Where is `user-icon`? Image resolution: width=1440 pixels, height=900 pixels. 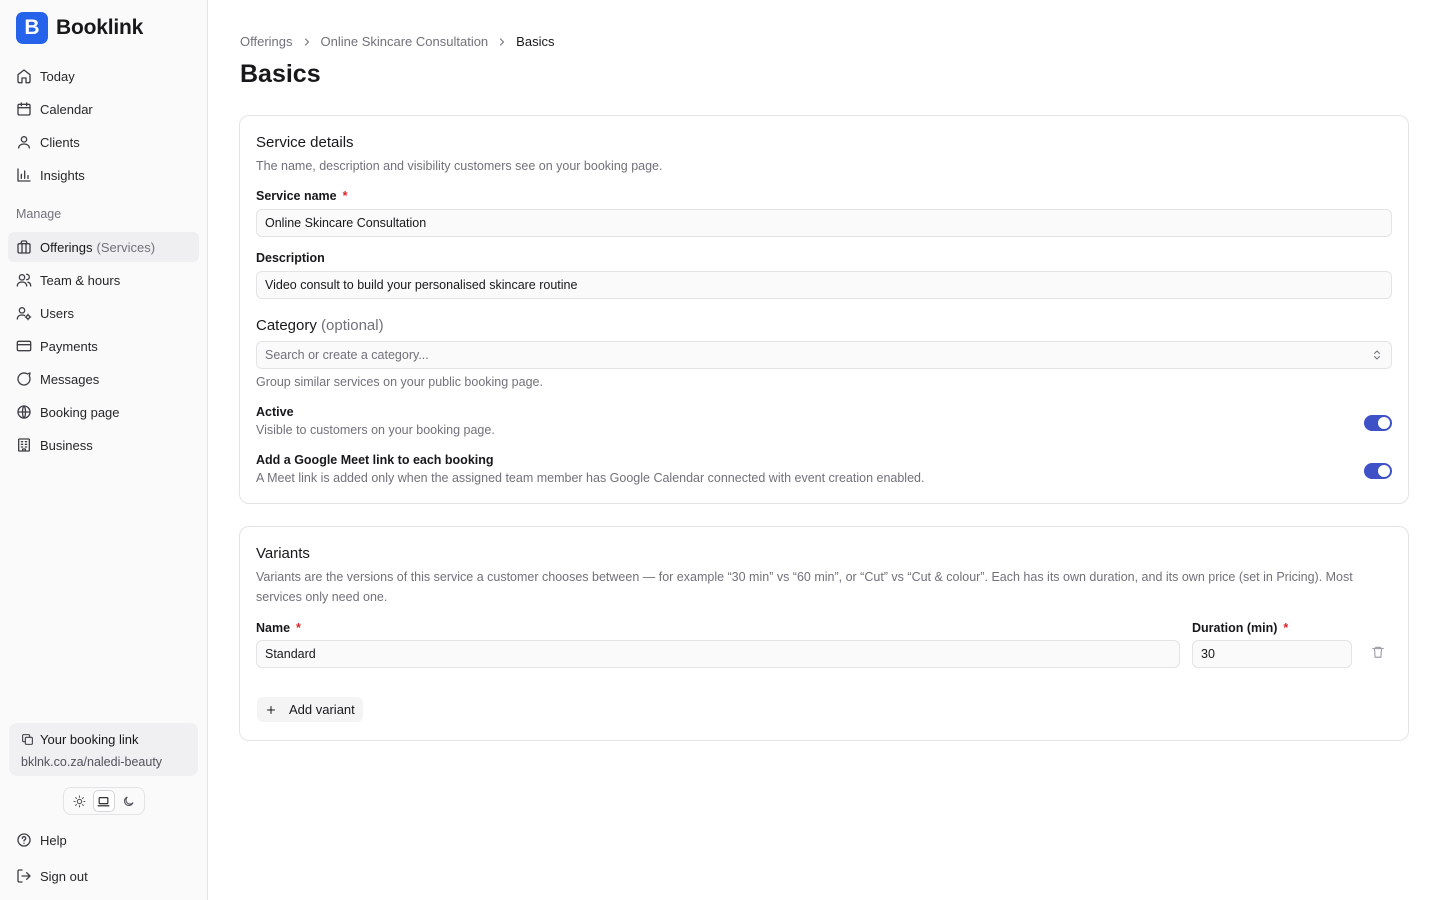 user-icon is located at coordinates (24, 142).